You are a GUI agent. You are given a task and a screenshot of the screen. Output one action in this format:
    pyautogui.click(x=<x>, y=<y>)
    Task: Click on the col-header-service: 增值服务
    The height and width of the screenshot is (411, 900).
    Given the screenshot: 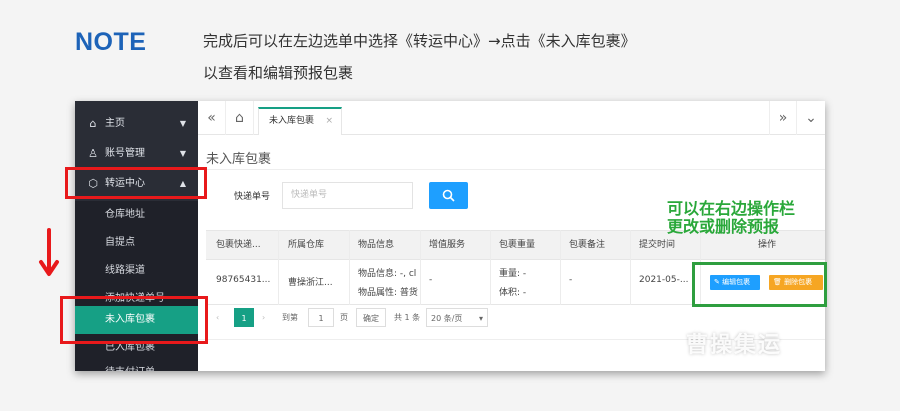 What is the action you would take?
    pyautogui.click(x=447, y=245)
    